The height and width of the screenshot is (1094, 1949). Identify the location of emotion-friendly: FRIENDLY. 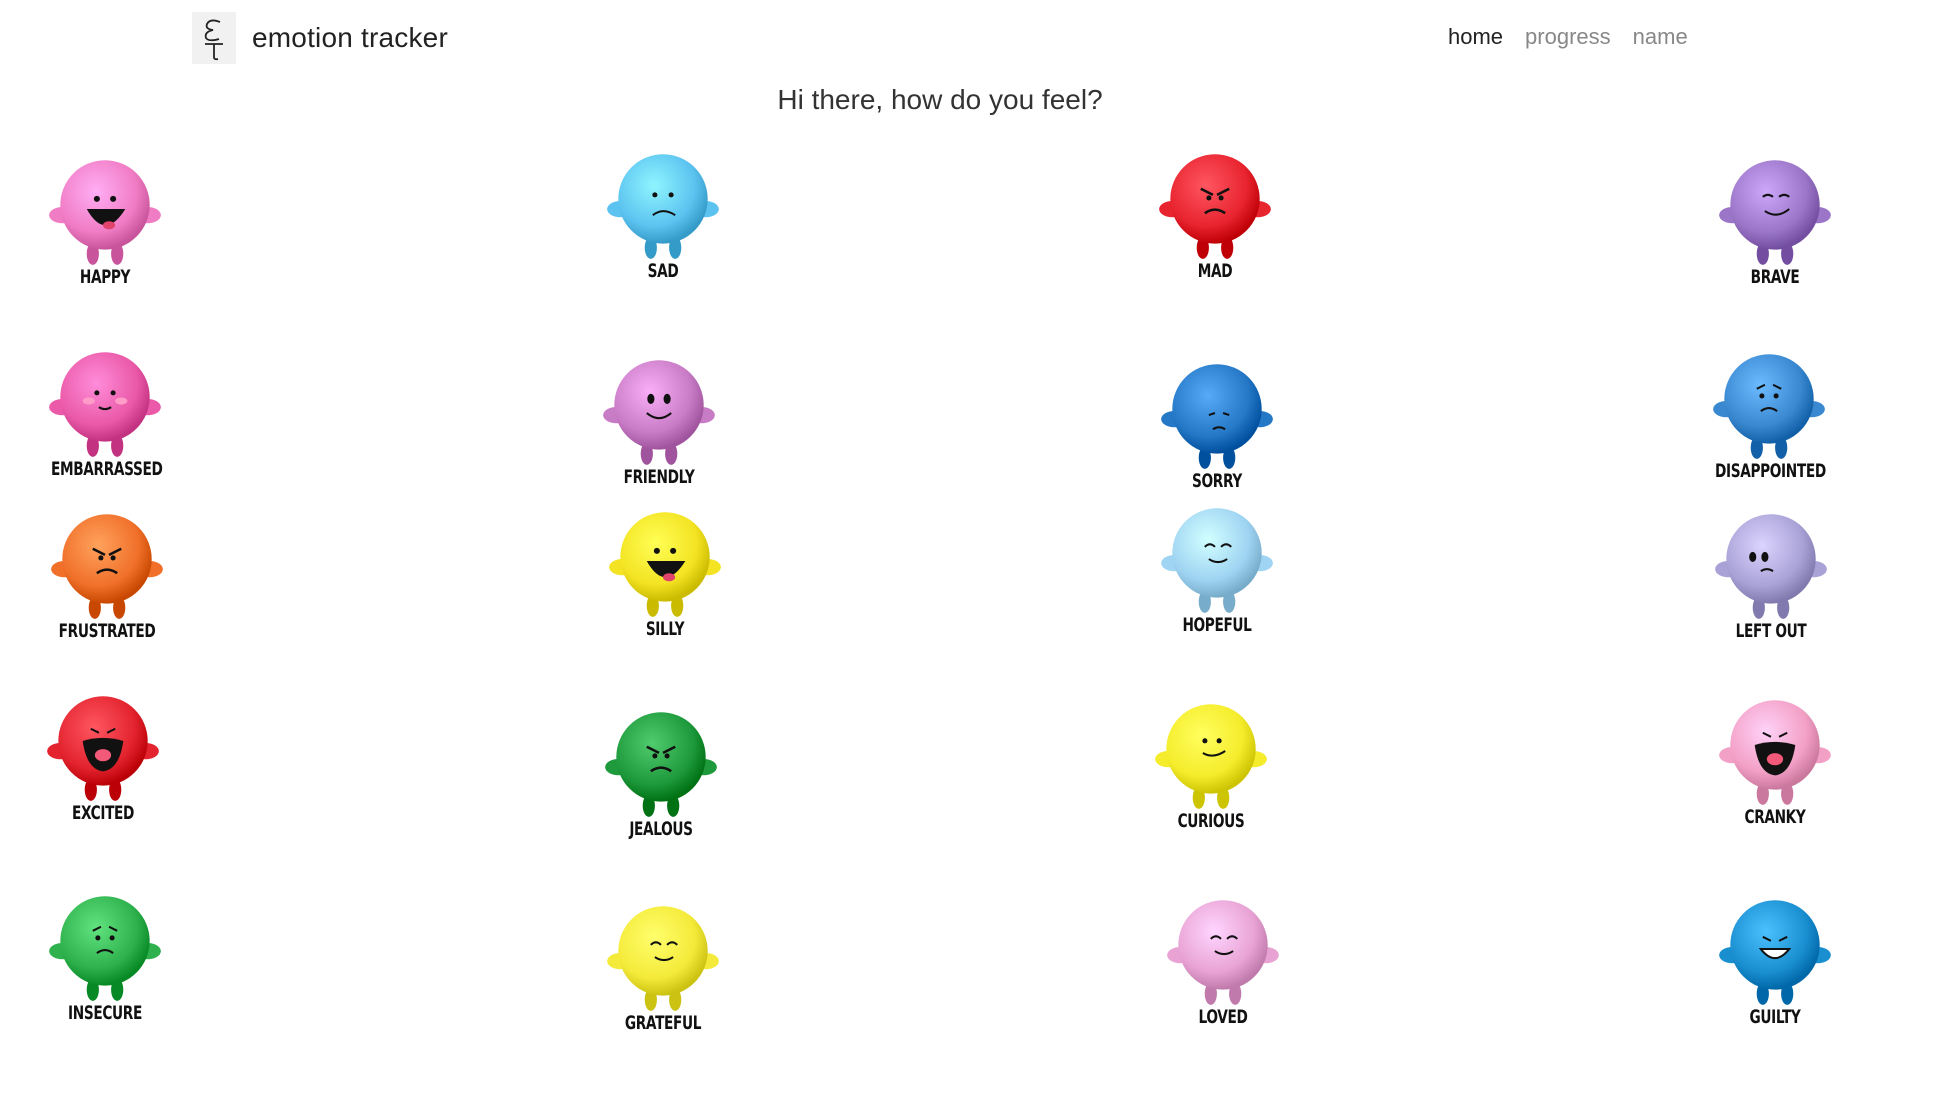
(659, 428).